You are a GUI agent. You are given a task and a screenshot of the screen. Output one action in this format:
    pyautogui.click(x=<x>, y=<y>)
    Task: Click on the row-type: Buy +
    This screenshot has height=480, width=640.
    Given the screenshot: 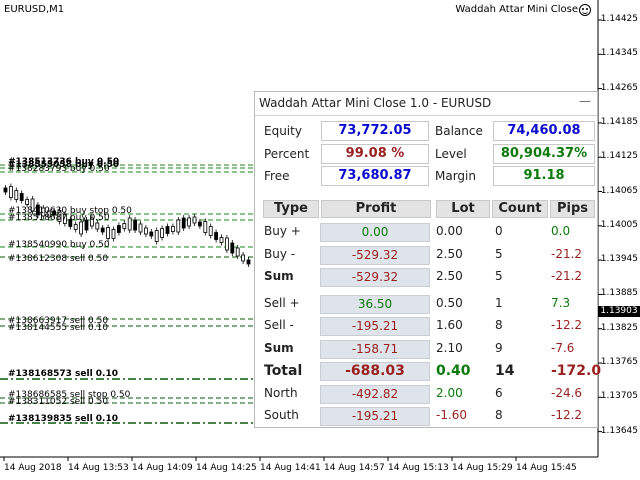 What is the action you would take?
    pyautogui.click(x=282, y=231)
    